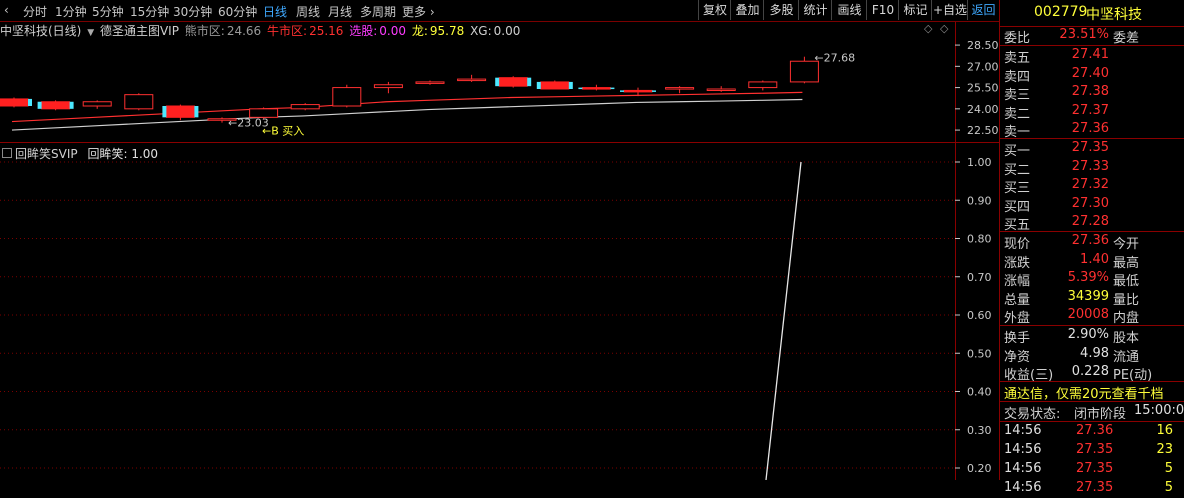 The height and width of the screenshot is (498, 1184). What do you see at coordinates (1093, 93) in the screenshot?
I see `sell-row: 卖三 27.38` at bounding box center [1093, 93].